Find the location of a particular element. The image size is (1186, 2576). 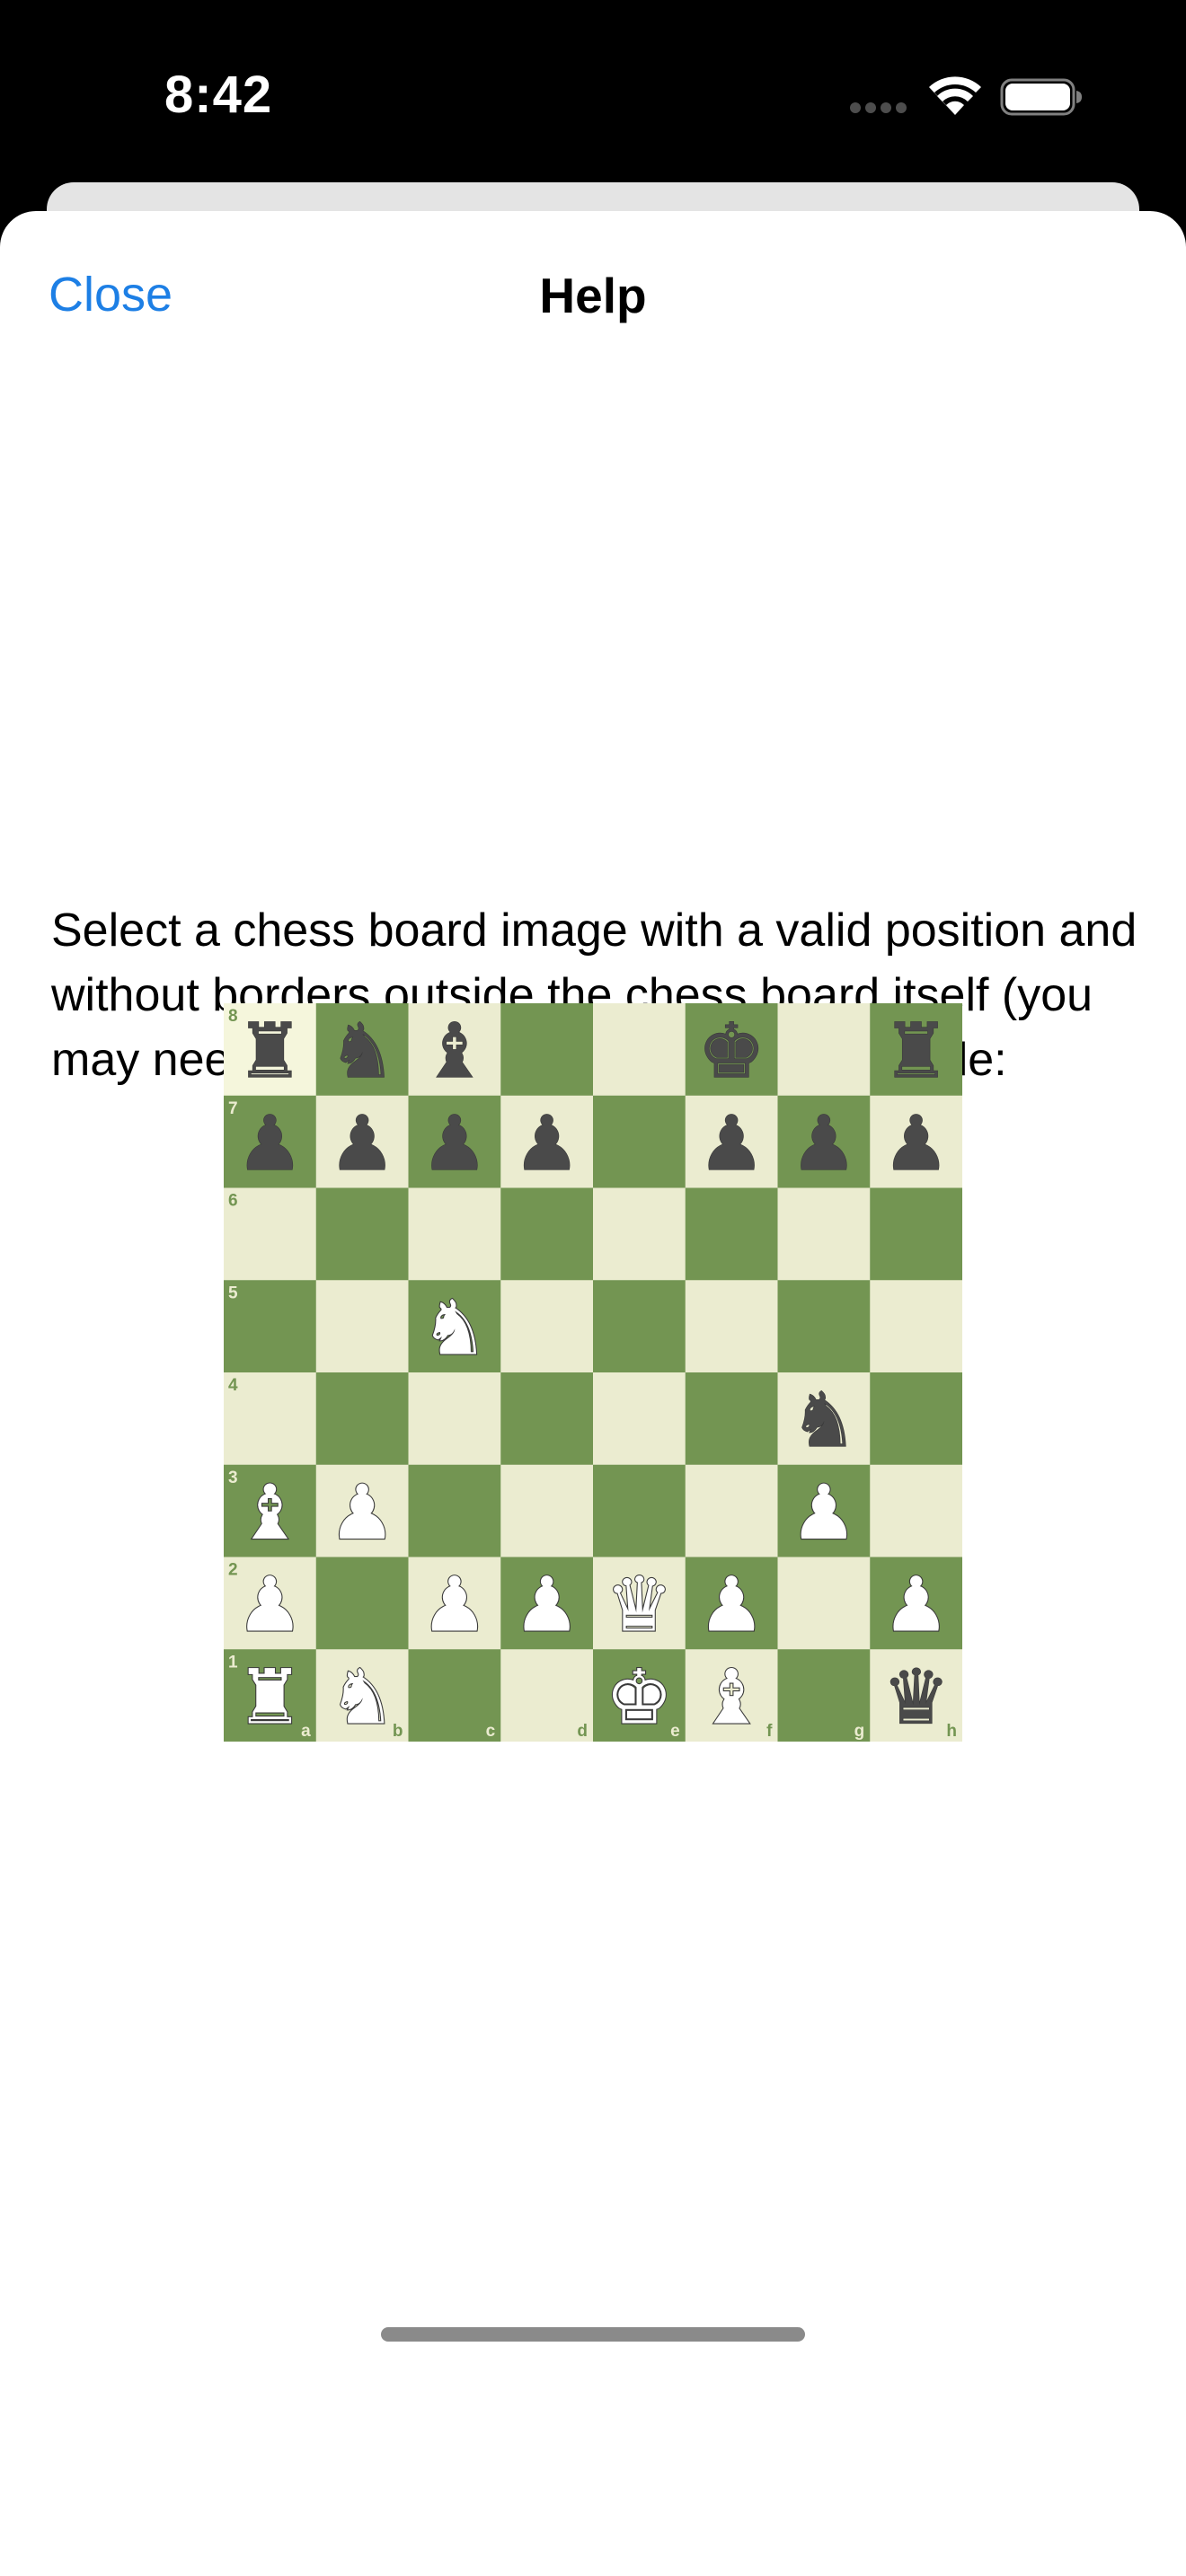

white-rook-piece-icon: ♜ is located at coordinates (270, 1697).